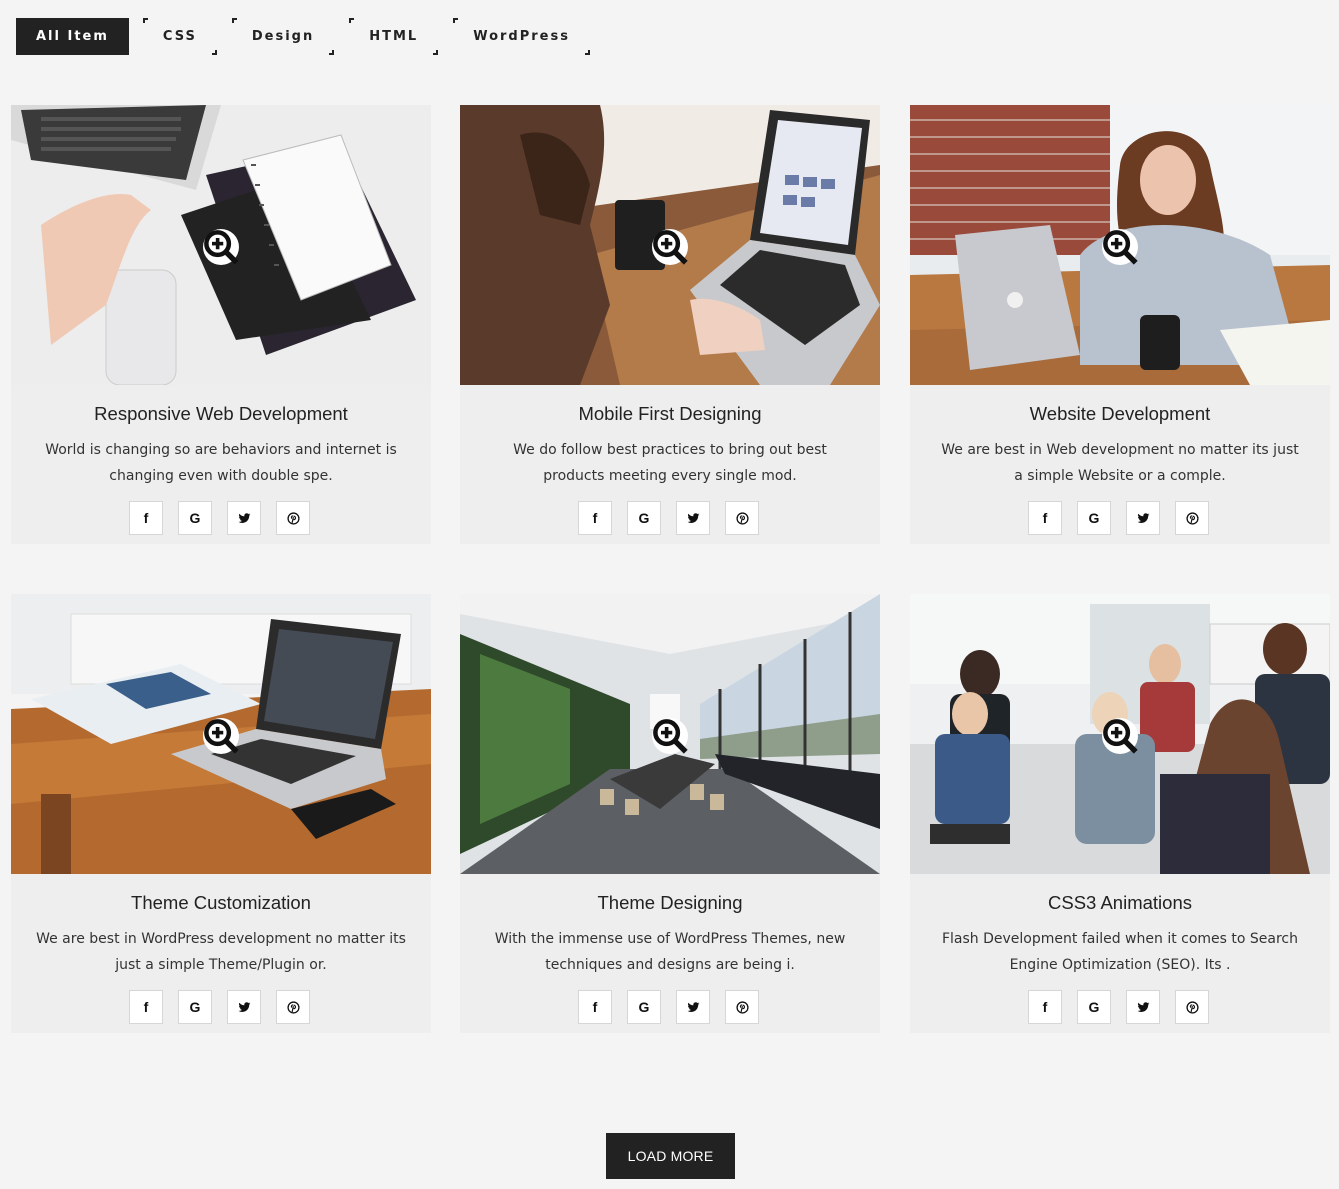 The image size is (1339, 1189). I want to click on load-more-button: LOAD MORE, so click(670, 1156).